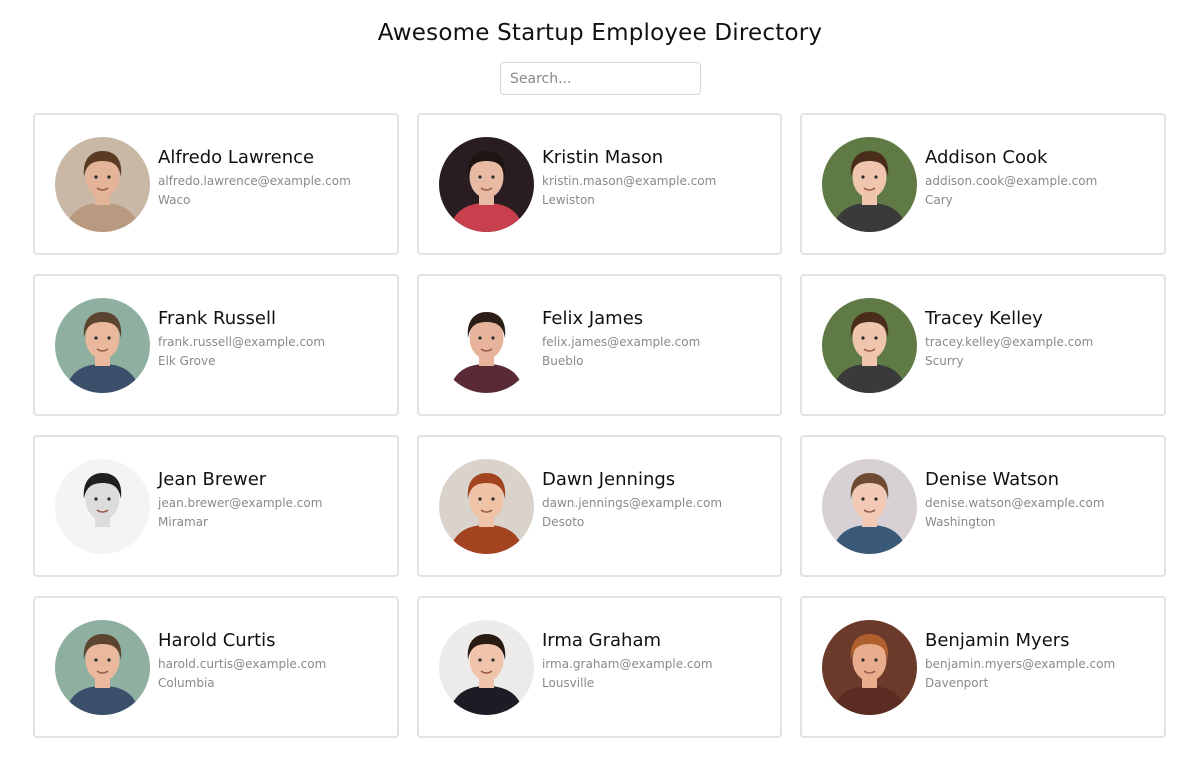 Image resolution: width=1200 pixels, height=762 pixels. What do you see at coordinates (217, 640) in the screenshot?
I see `employee-name: Harold Curtis` at bounding box center [217, 640].